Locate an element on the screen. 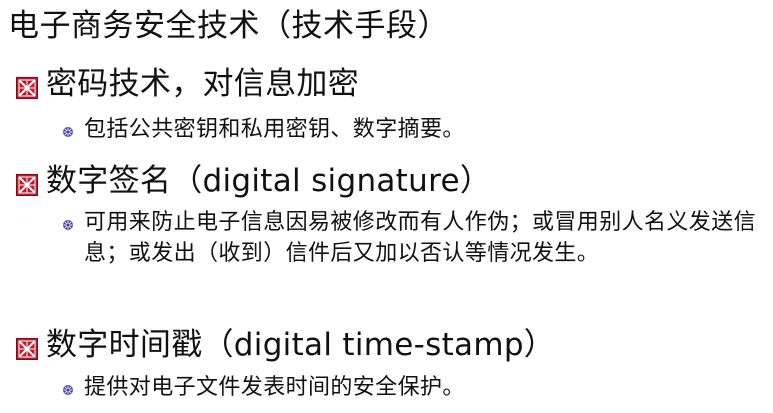  sub-bullet-item-1: 包括公共密钥和私用密钥、数字摘要。 is located at coordinates (263, 129).